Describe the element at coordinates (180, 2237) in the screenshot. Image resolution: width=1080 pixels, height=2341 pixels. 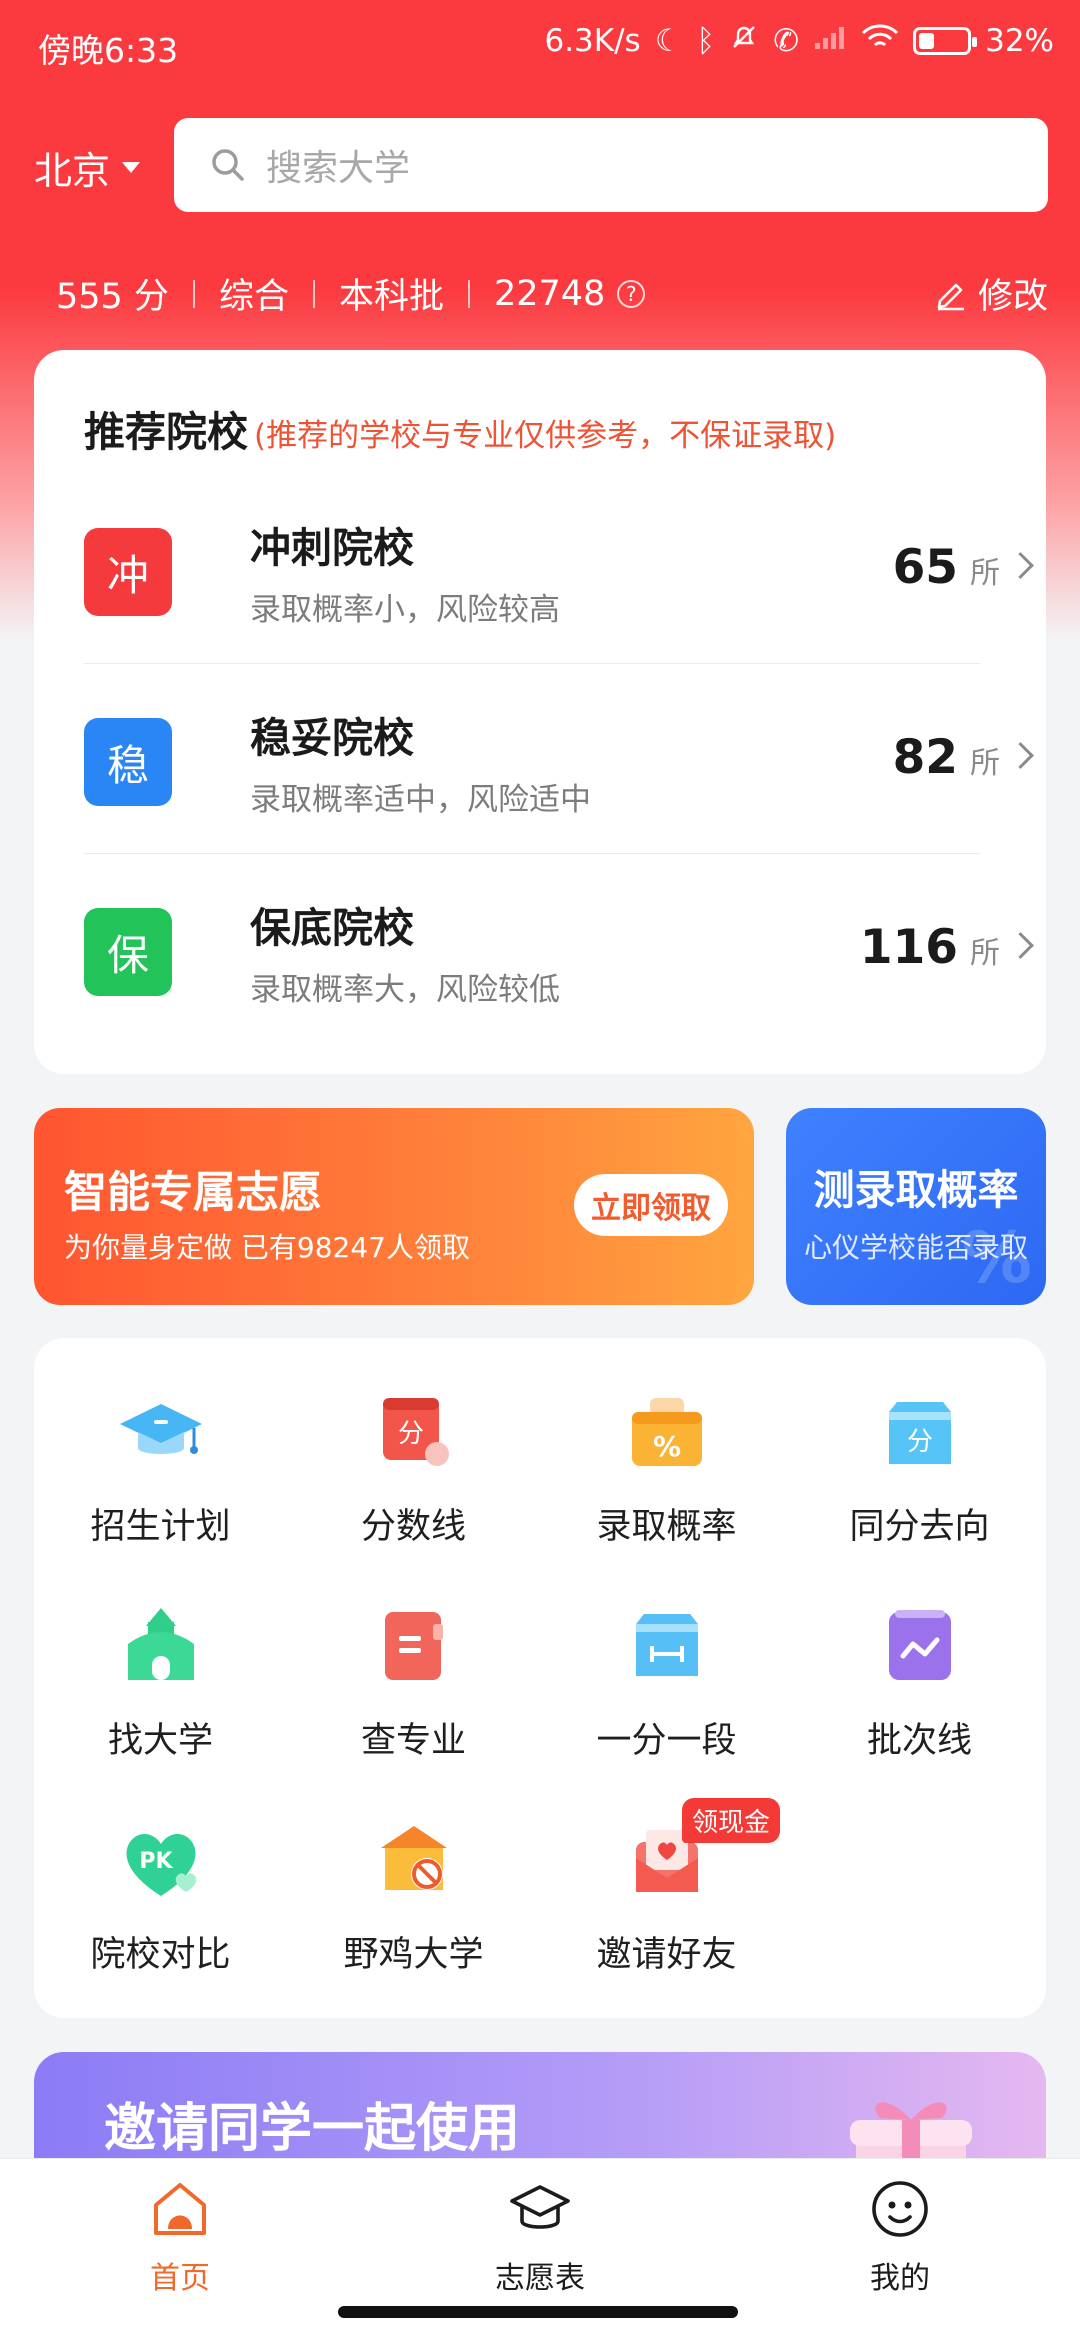
I see `tab-home: 首页` at that location.